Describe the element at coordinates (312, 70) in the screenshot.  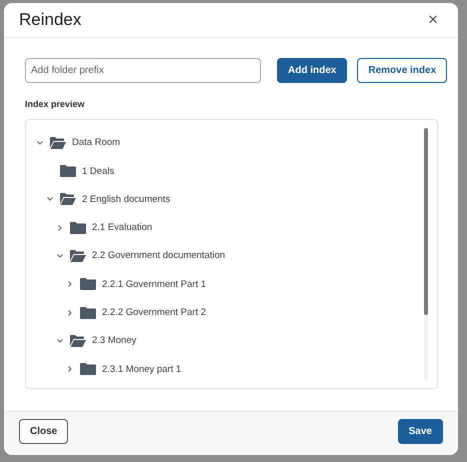
I see `add-index-button: Add index` at that location.